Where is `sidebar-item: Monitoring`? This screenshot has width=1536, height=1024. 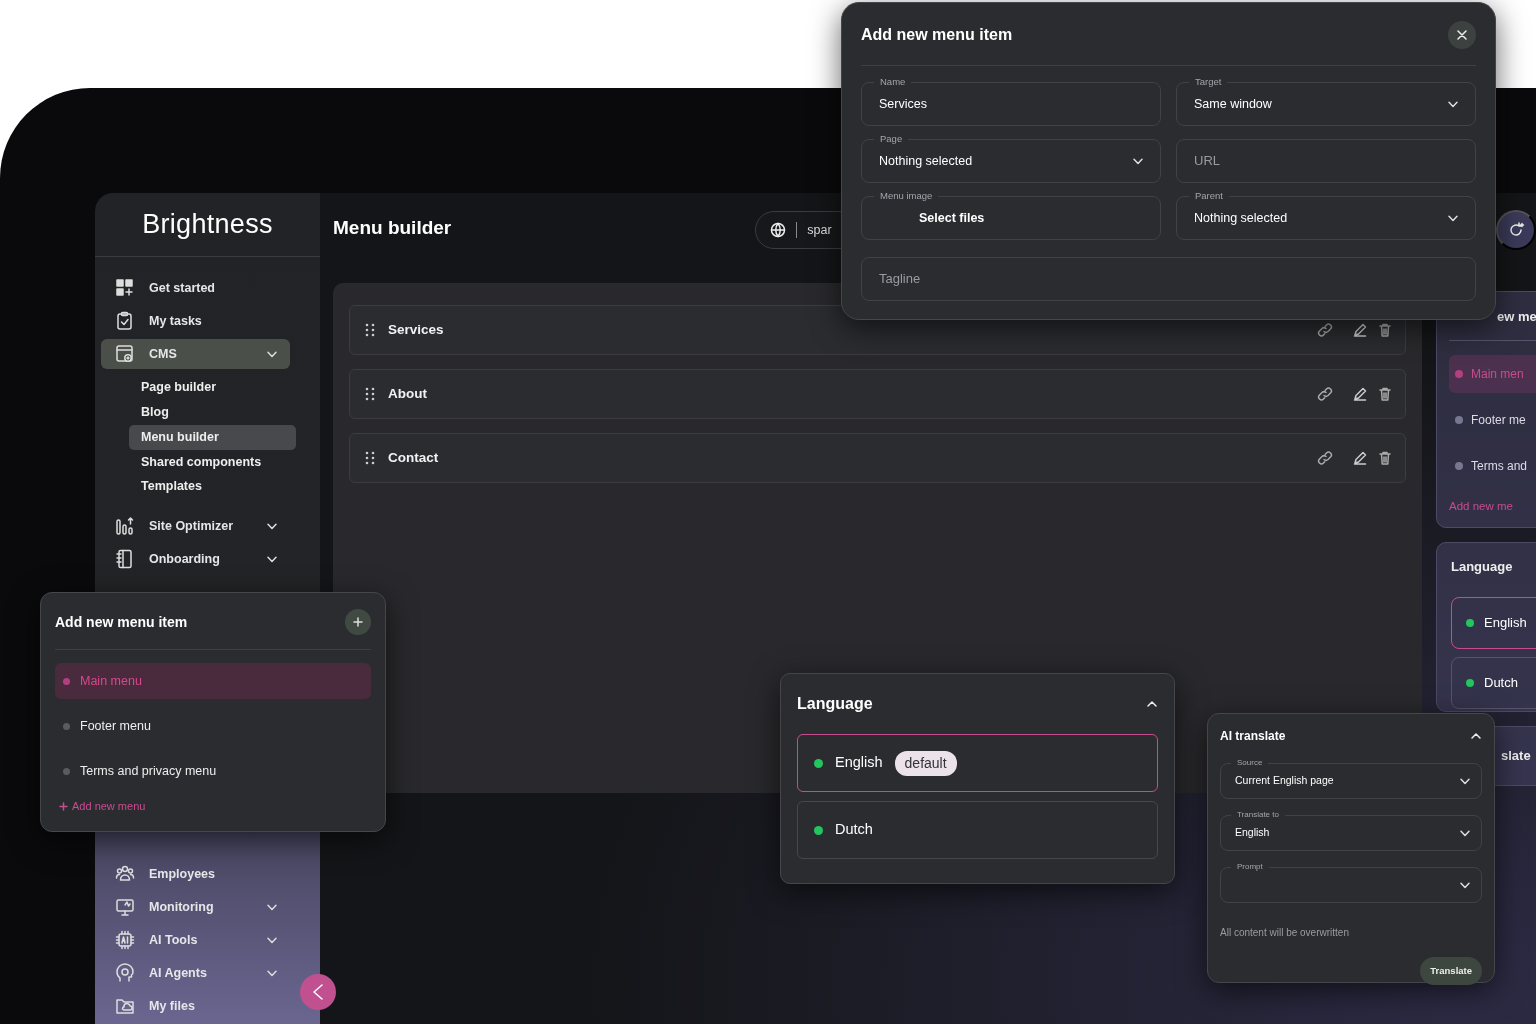 sidebar-item: Monitoring is located at coordinates (195, 907).